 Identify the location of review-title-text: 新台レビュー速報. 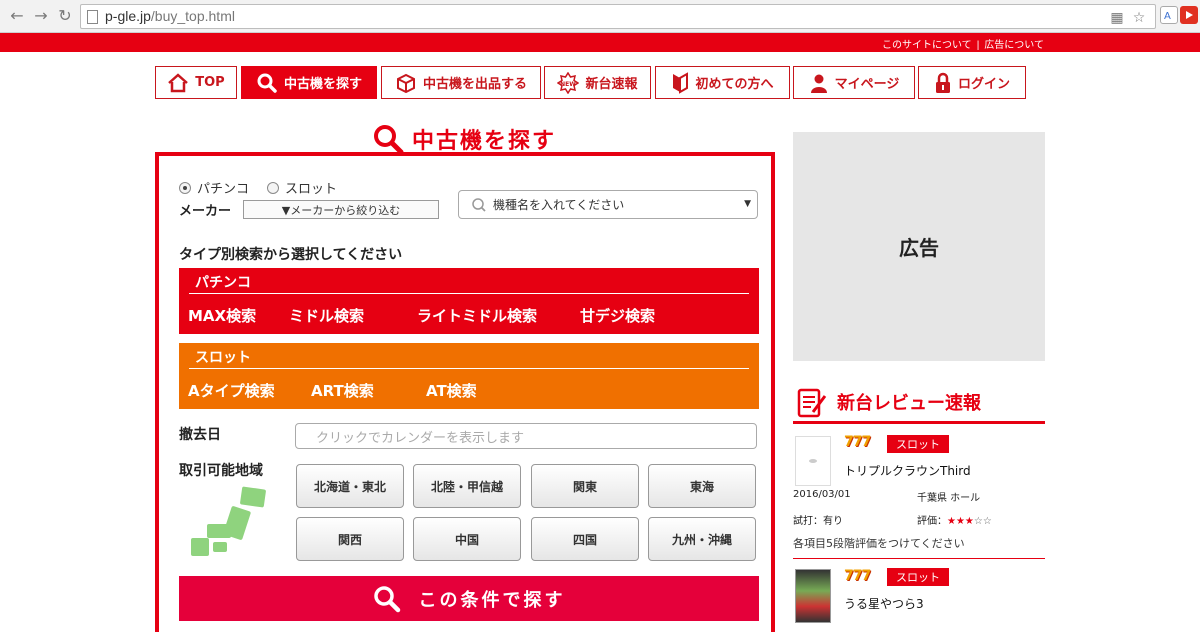
(909, 403).